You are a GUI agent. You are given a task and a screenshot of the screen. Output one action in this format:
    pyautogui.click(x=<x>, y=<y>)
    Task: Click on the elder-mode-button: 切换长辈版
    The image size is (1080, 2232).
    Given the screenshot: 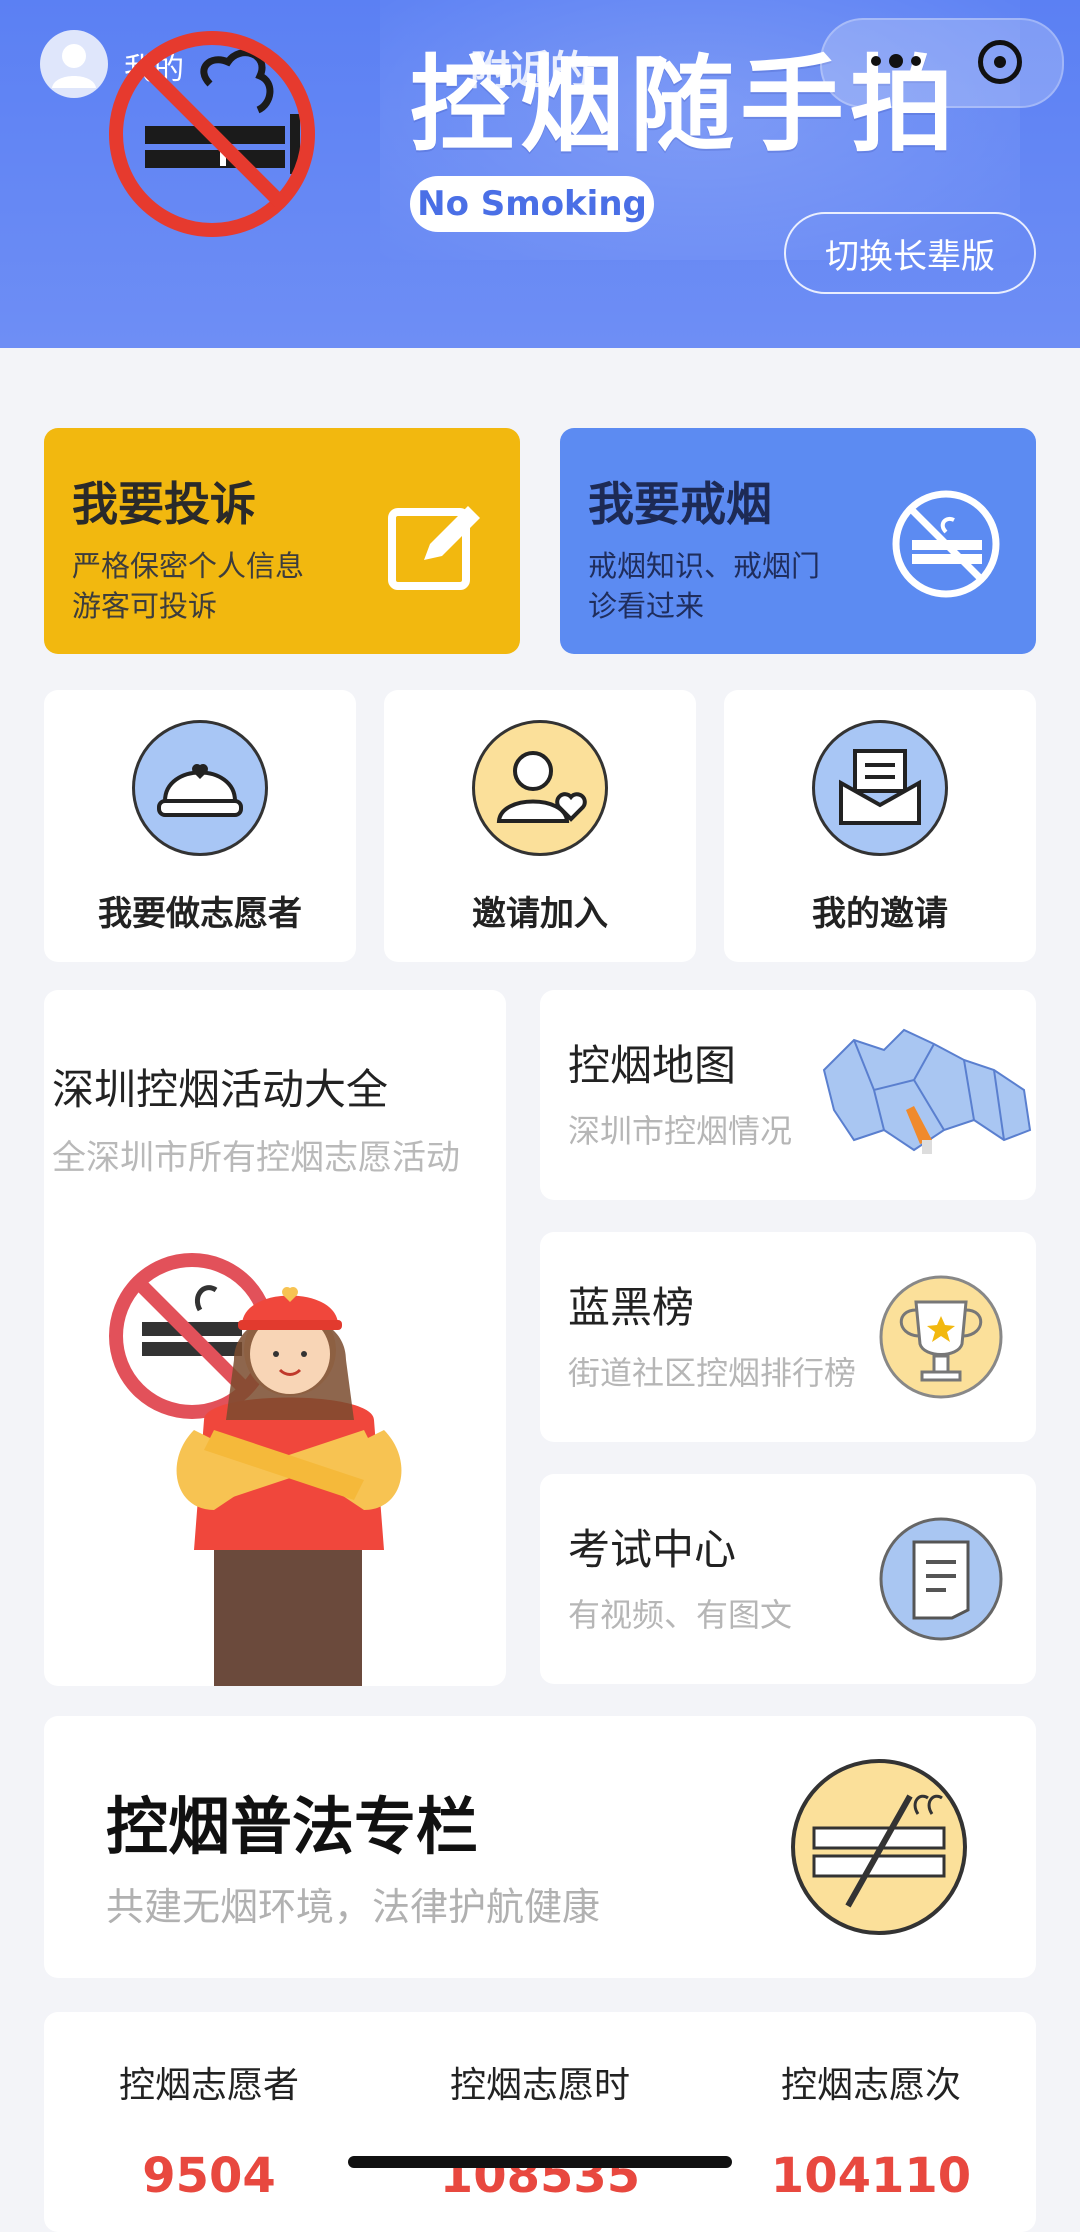 What is the action you would take?
    pyautogui.click(x=910, y=253)
    